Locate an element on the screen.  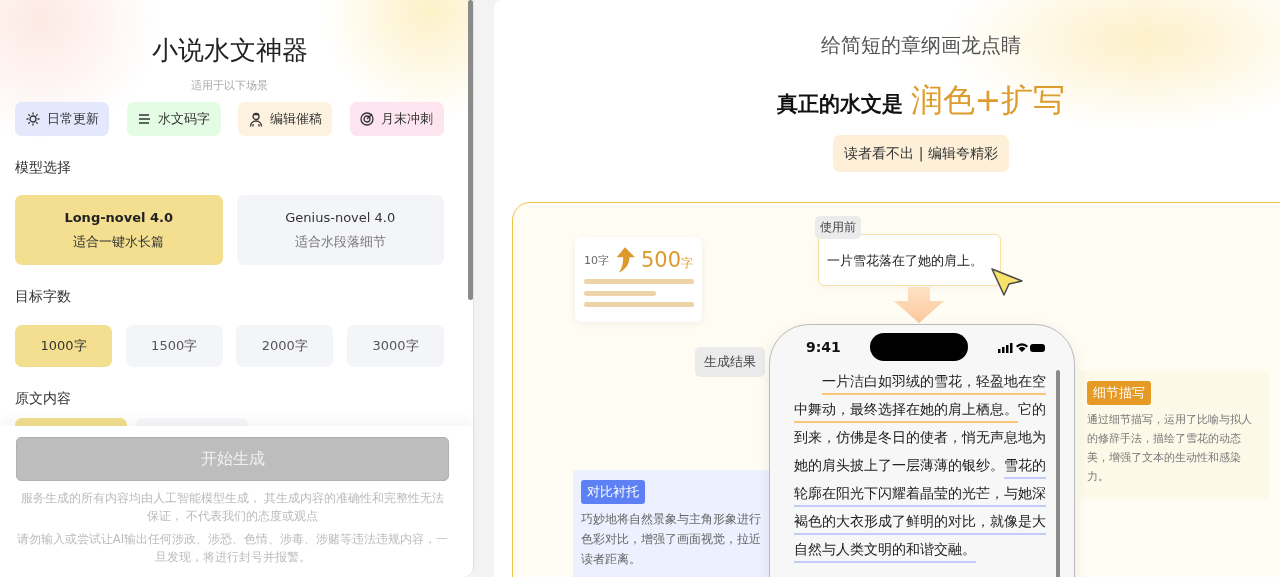
headline-text: 真正的水文是 is located at coordinates (839, 104).